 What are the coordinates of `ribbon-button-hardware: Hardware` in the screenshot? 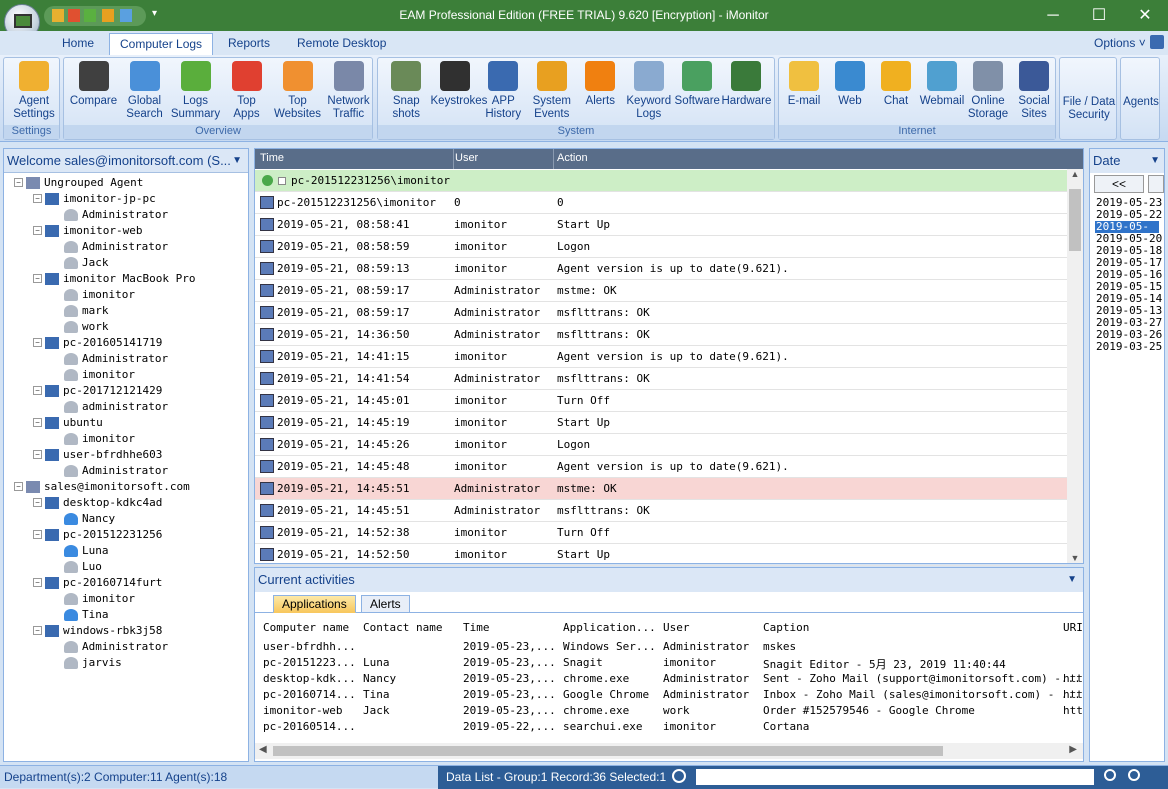 It's located at (746, 84).